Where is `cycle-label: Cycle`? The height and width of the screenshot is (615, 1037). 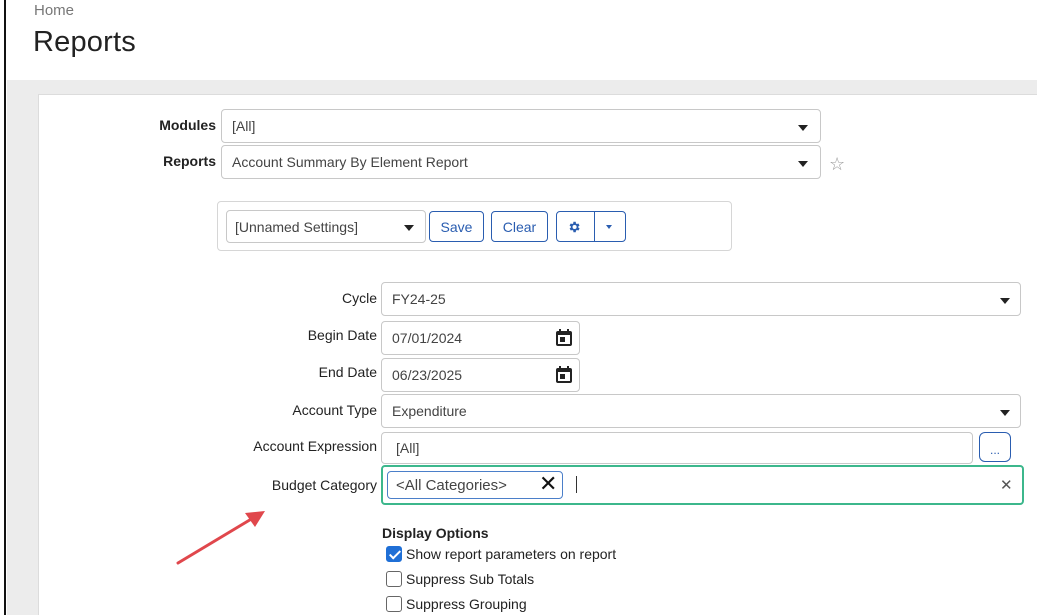
cycle-label: Cycle is located at coordinates (359, 298).